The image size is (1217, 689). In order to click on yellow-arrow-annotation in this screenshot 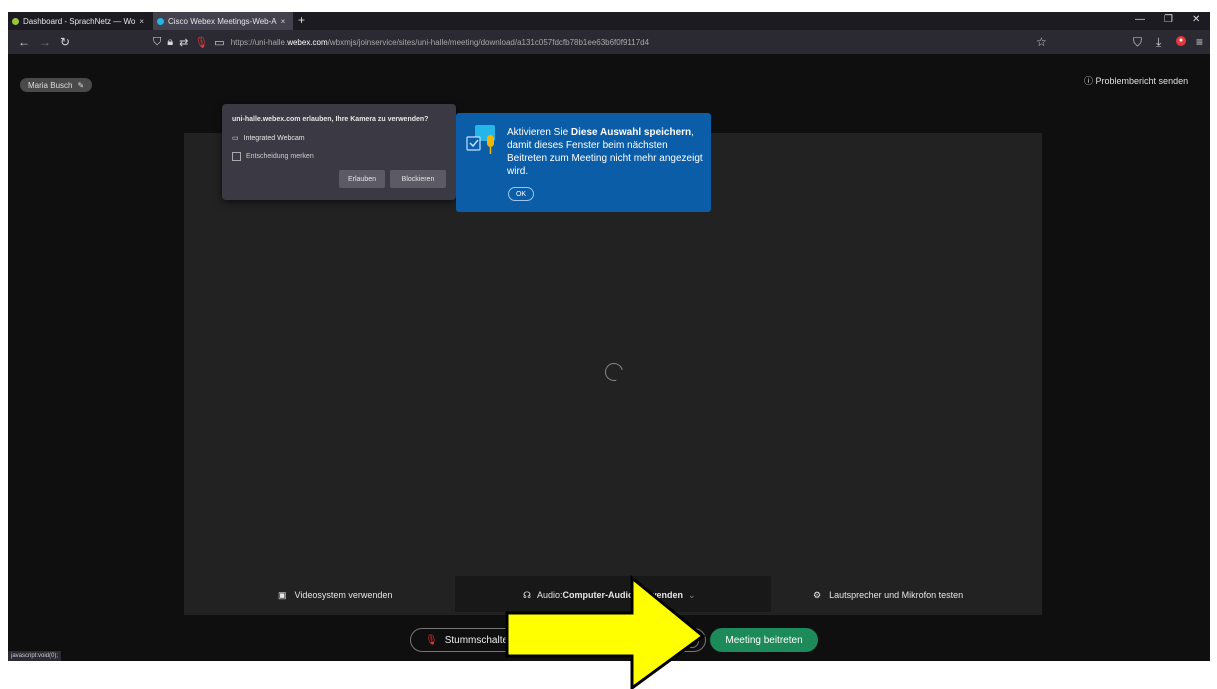, I will do `click(605, 631)`.